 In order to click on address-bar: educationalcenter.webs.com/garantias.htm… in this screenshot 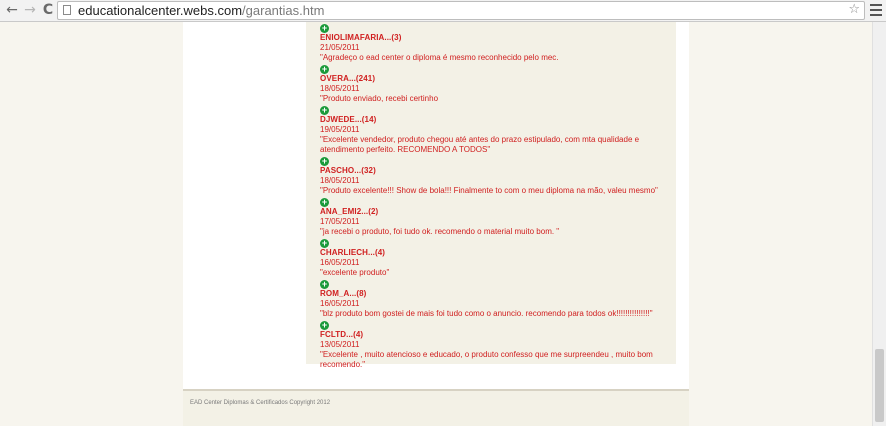, I will do `click(461, 10)`.